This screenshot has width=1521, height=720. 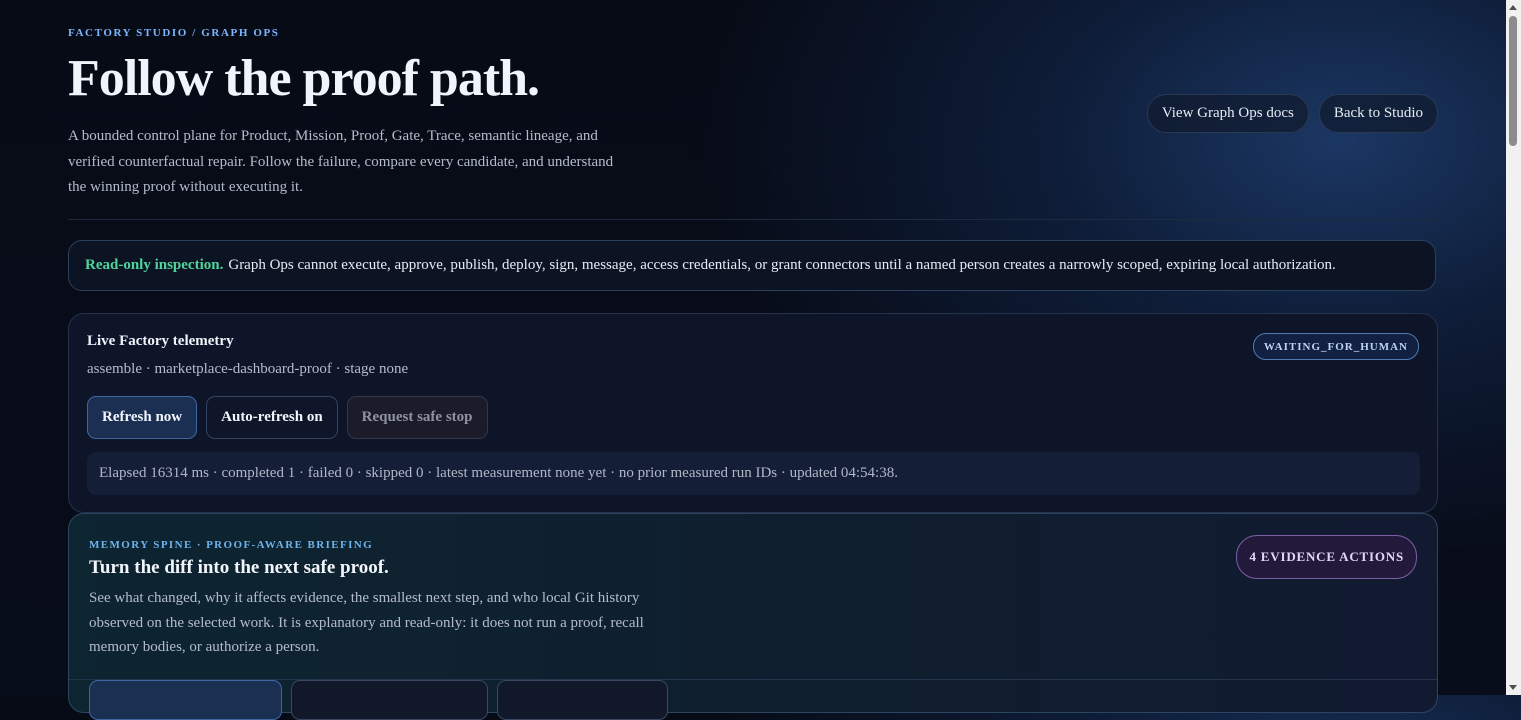 What do you see at coordinates (231, 545) in the screenshot?
I see `memory-eyebrow: MEMORY SPINE · PROOF-AWARE BRIEFING` at bounding box center [231, 545].